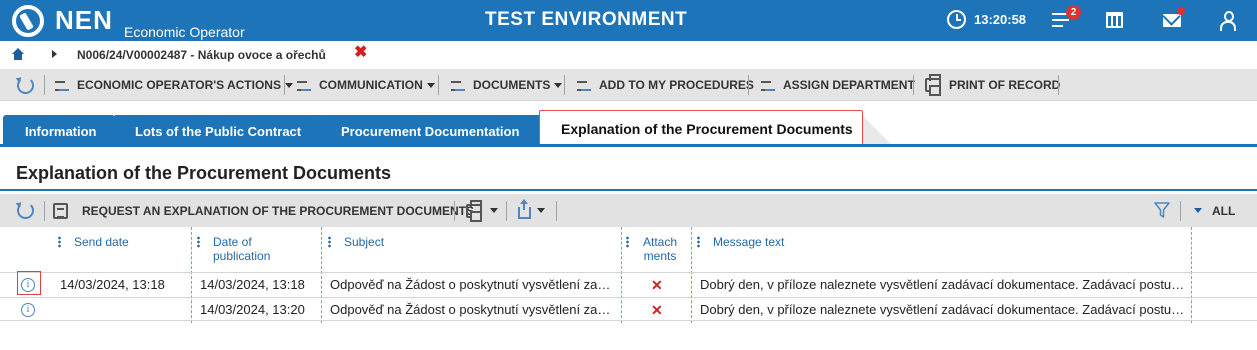 Image resolution: width=1257 pixels, height=350 pixels. I want to click on session-time: 13:20:58, so click(1000, 19).